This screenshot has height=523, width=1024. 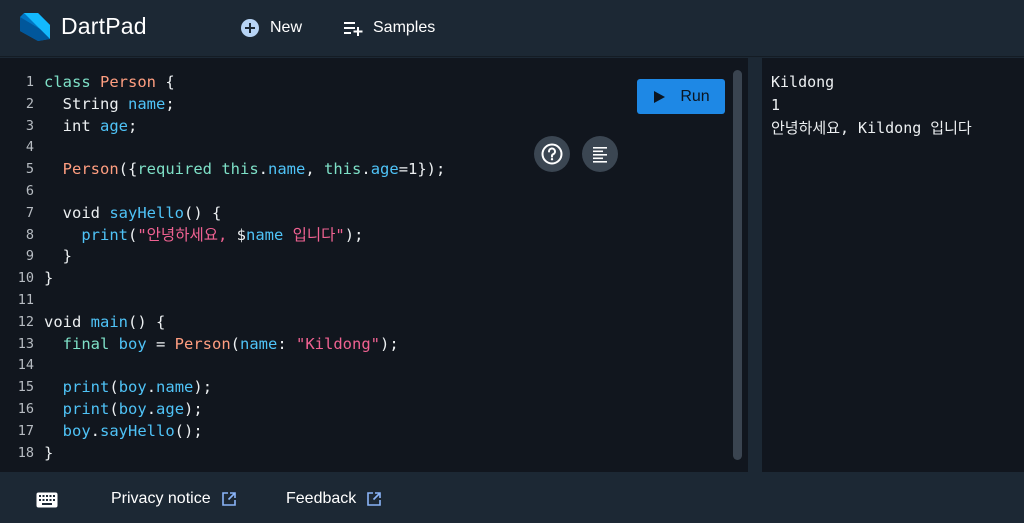 I want to click on line-number: 5, so click(x=29, y=169).